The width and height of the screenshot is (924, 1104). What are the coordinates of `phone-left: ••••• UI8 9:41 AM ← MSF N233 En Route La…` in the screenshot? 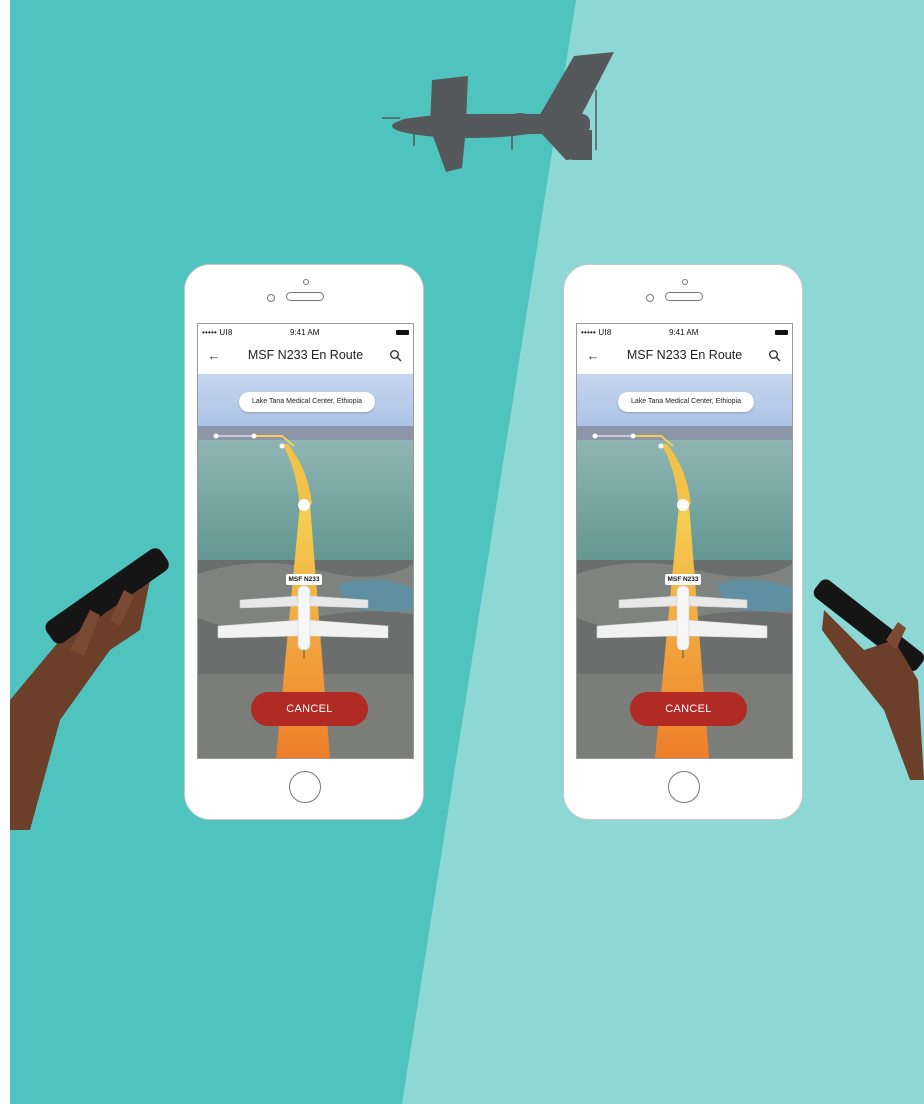 It's located at (304, 542).